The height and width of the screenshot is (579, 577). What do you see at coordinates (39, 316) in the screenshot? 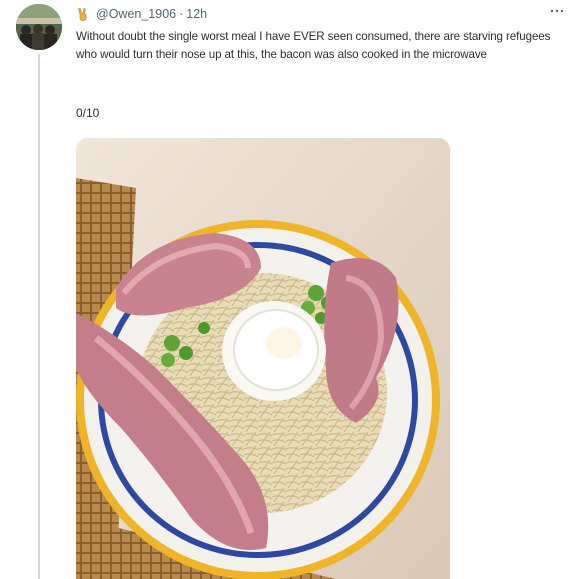
I see `thread-line` at bounding box center [39, 316].